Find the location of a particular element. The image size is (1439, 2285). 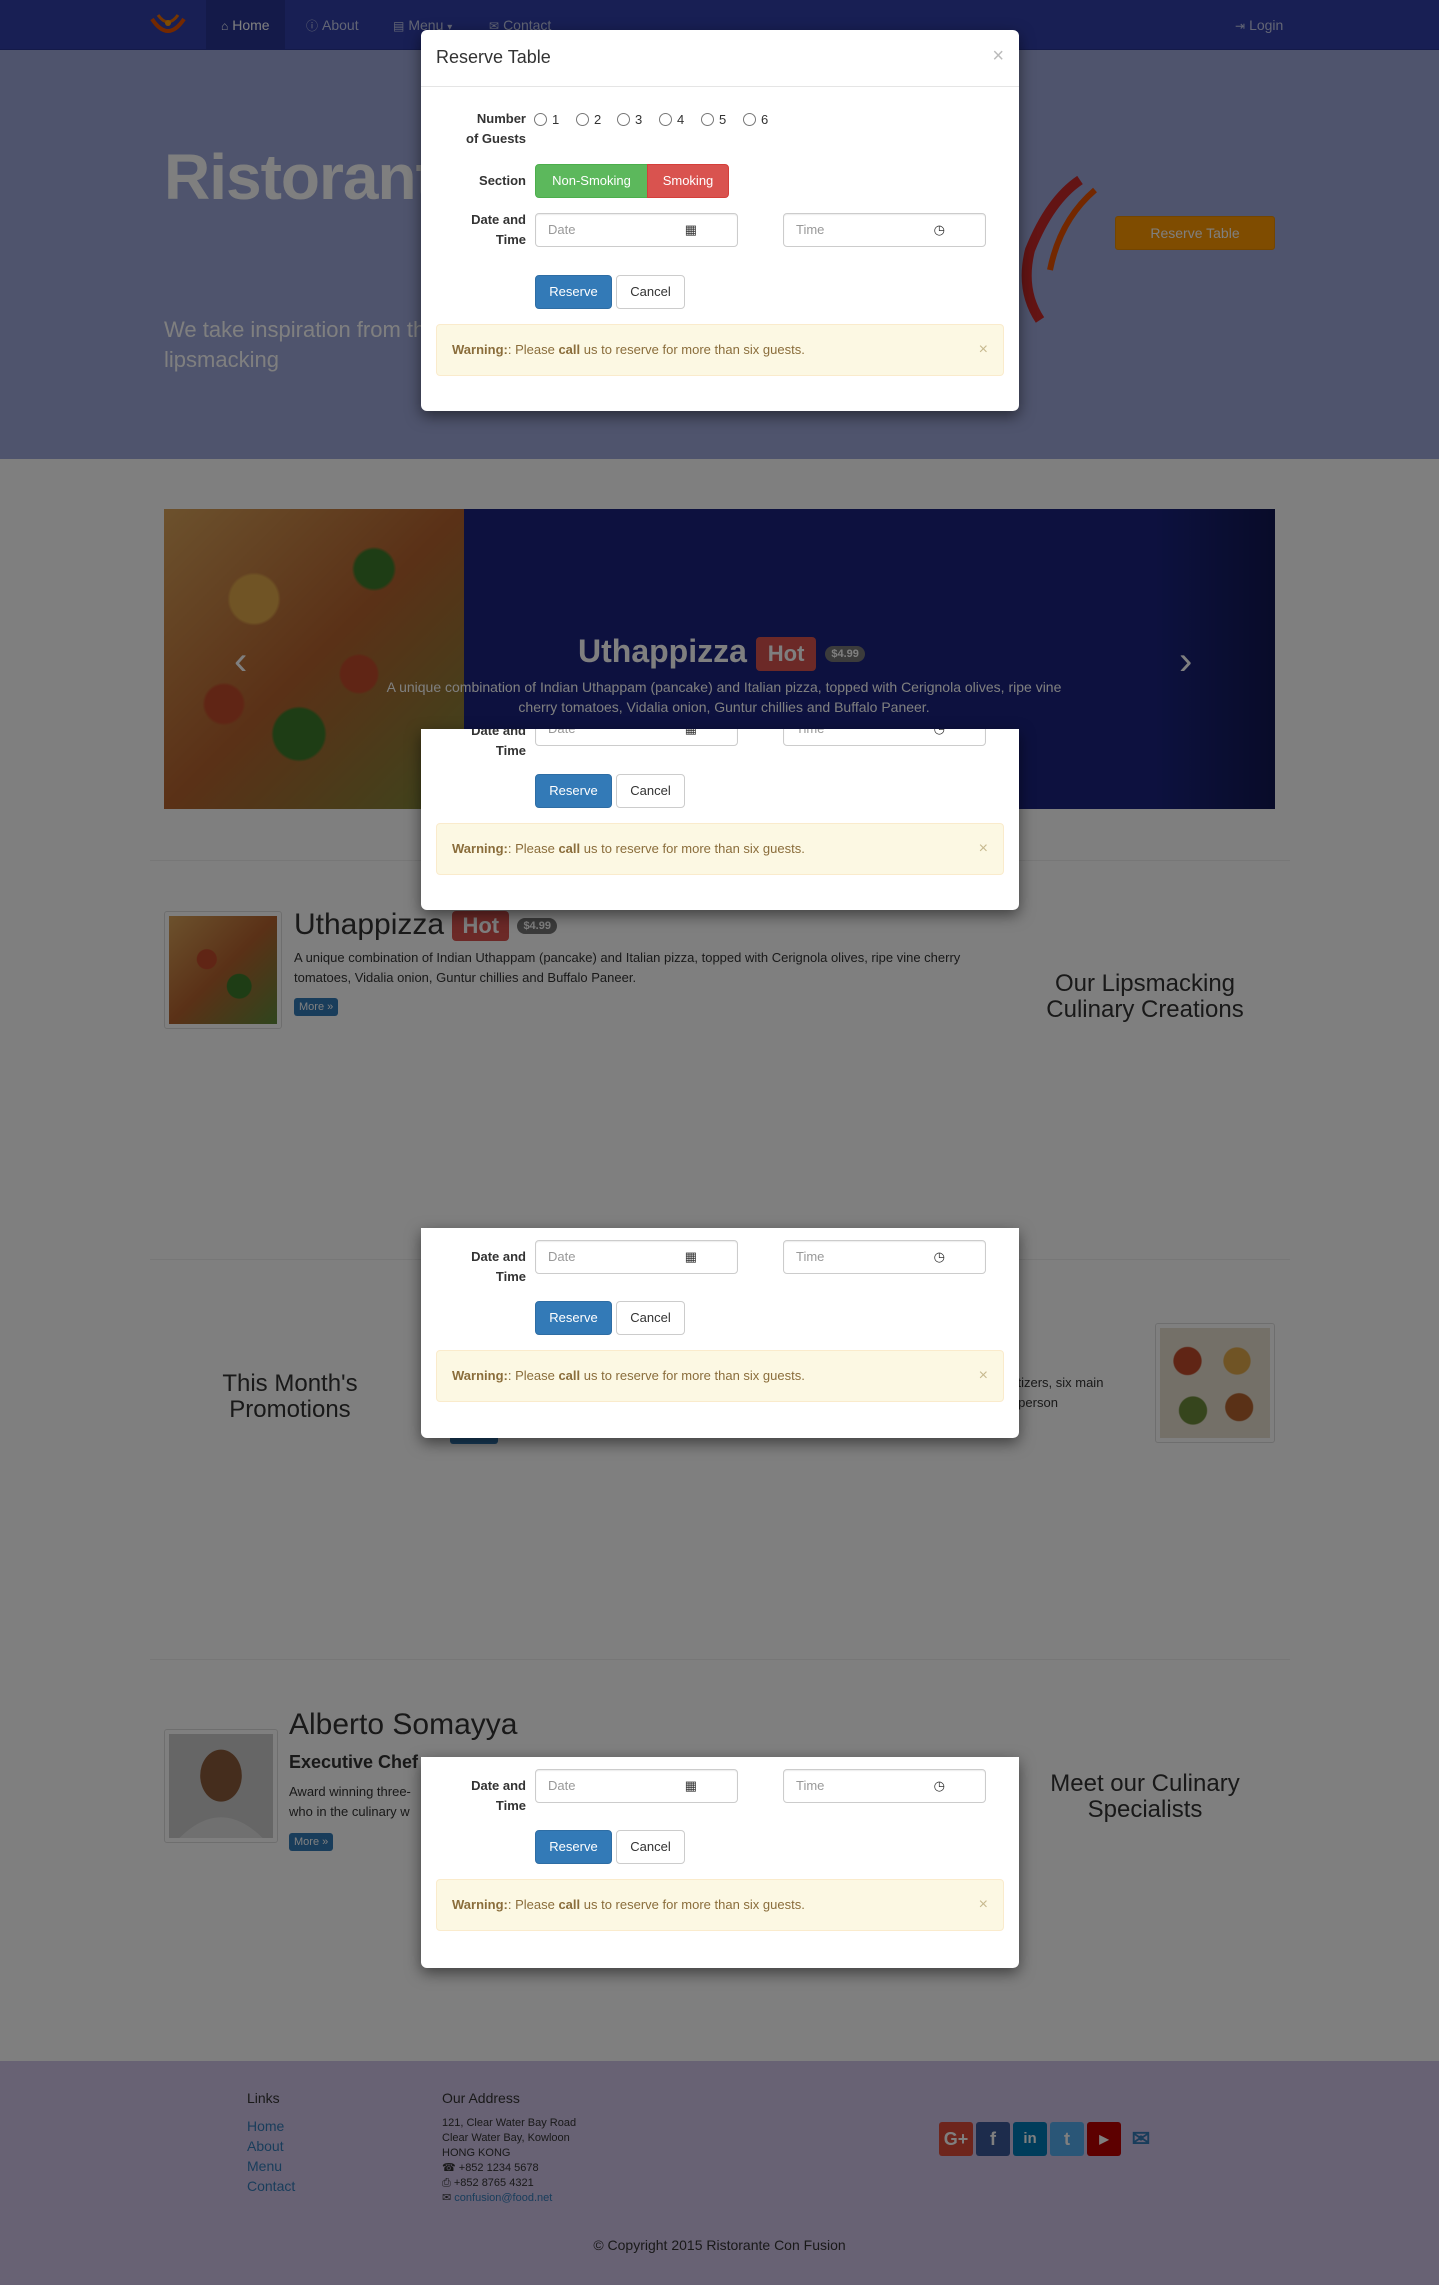

modal-title: Reserve Table is located at coordinates (493, 57).